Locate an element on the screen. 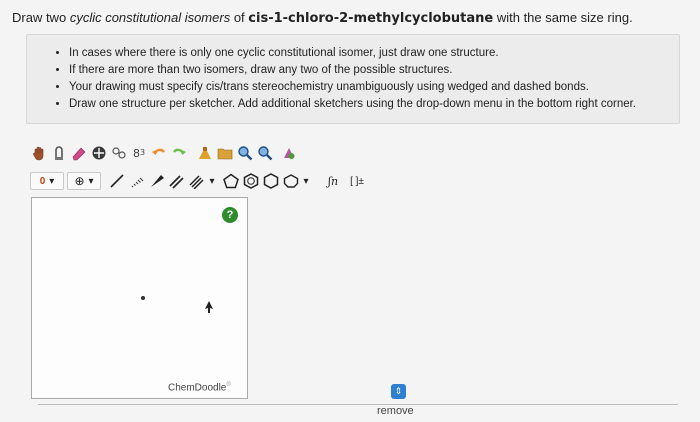 This screenshot has height=422, width=700. double-bond-icon is located at coordinates (177, 181).